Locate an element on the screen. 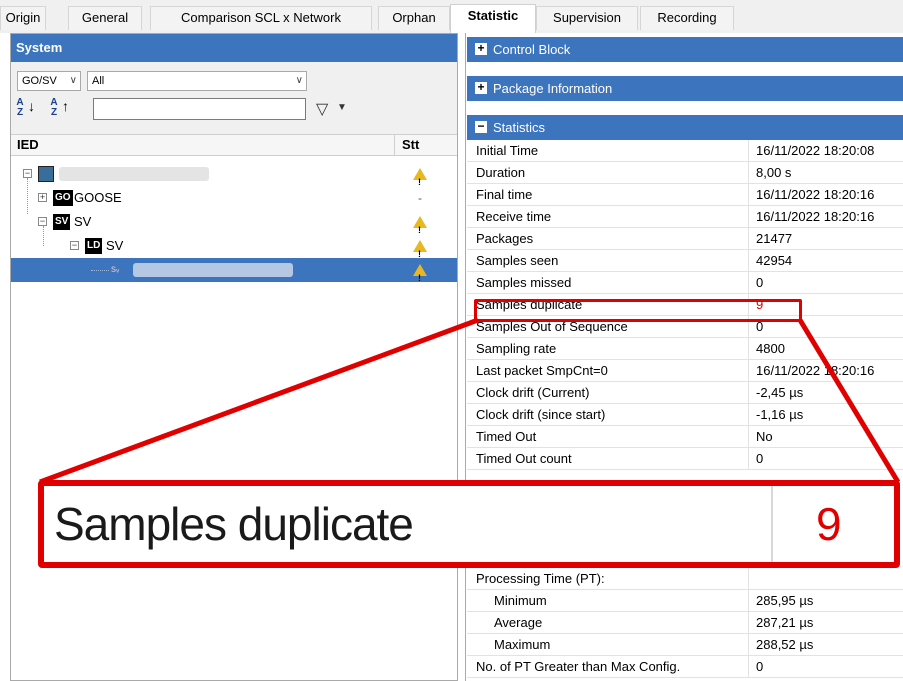 The image size is (903, 681). sort-az-label: A Z is located at coordinates (20, 107).